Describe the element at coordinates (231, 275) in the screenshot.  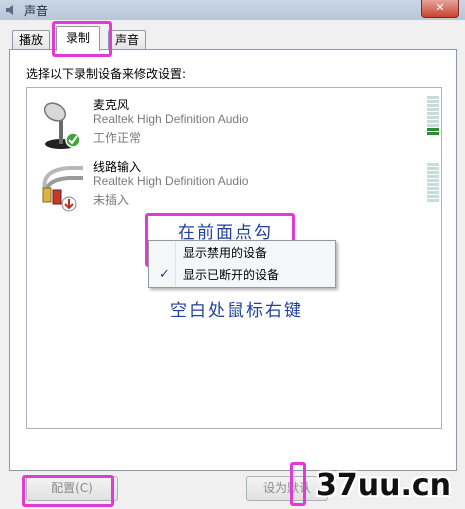
I see `menu-item-label: 显示已断开的设备` at that location.